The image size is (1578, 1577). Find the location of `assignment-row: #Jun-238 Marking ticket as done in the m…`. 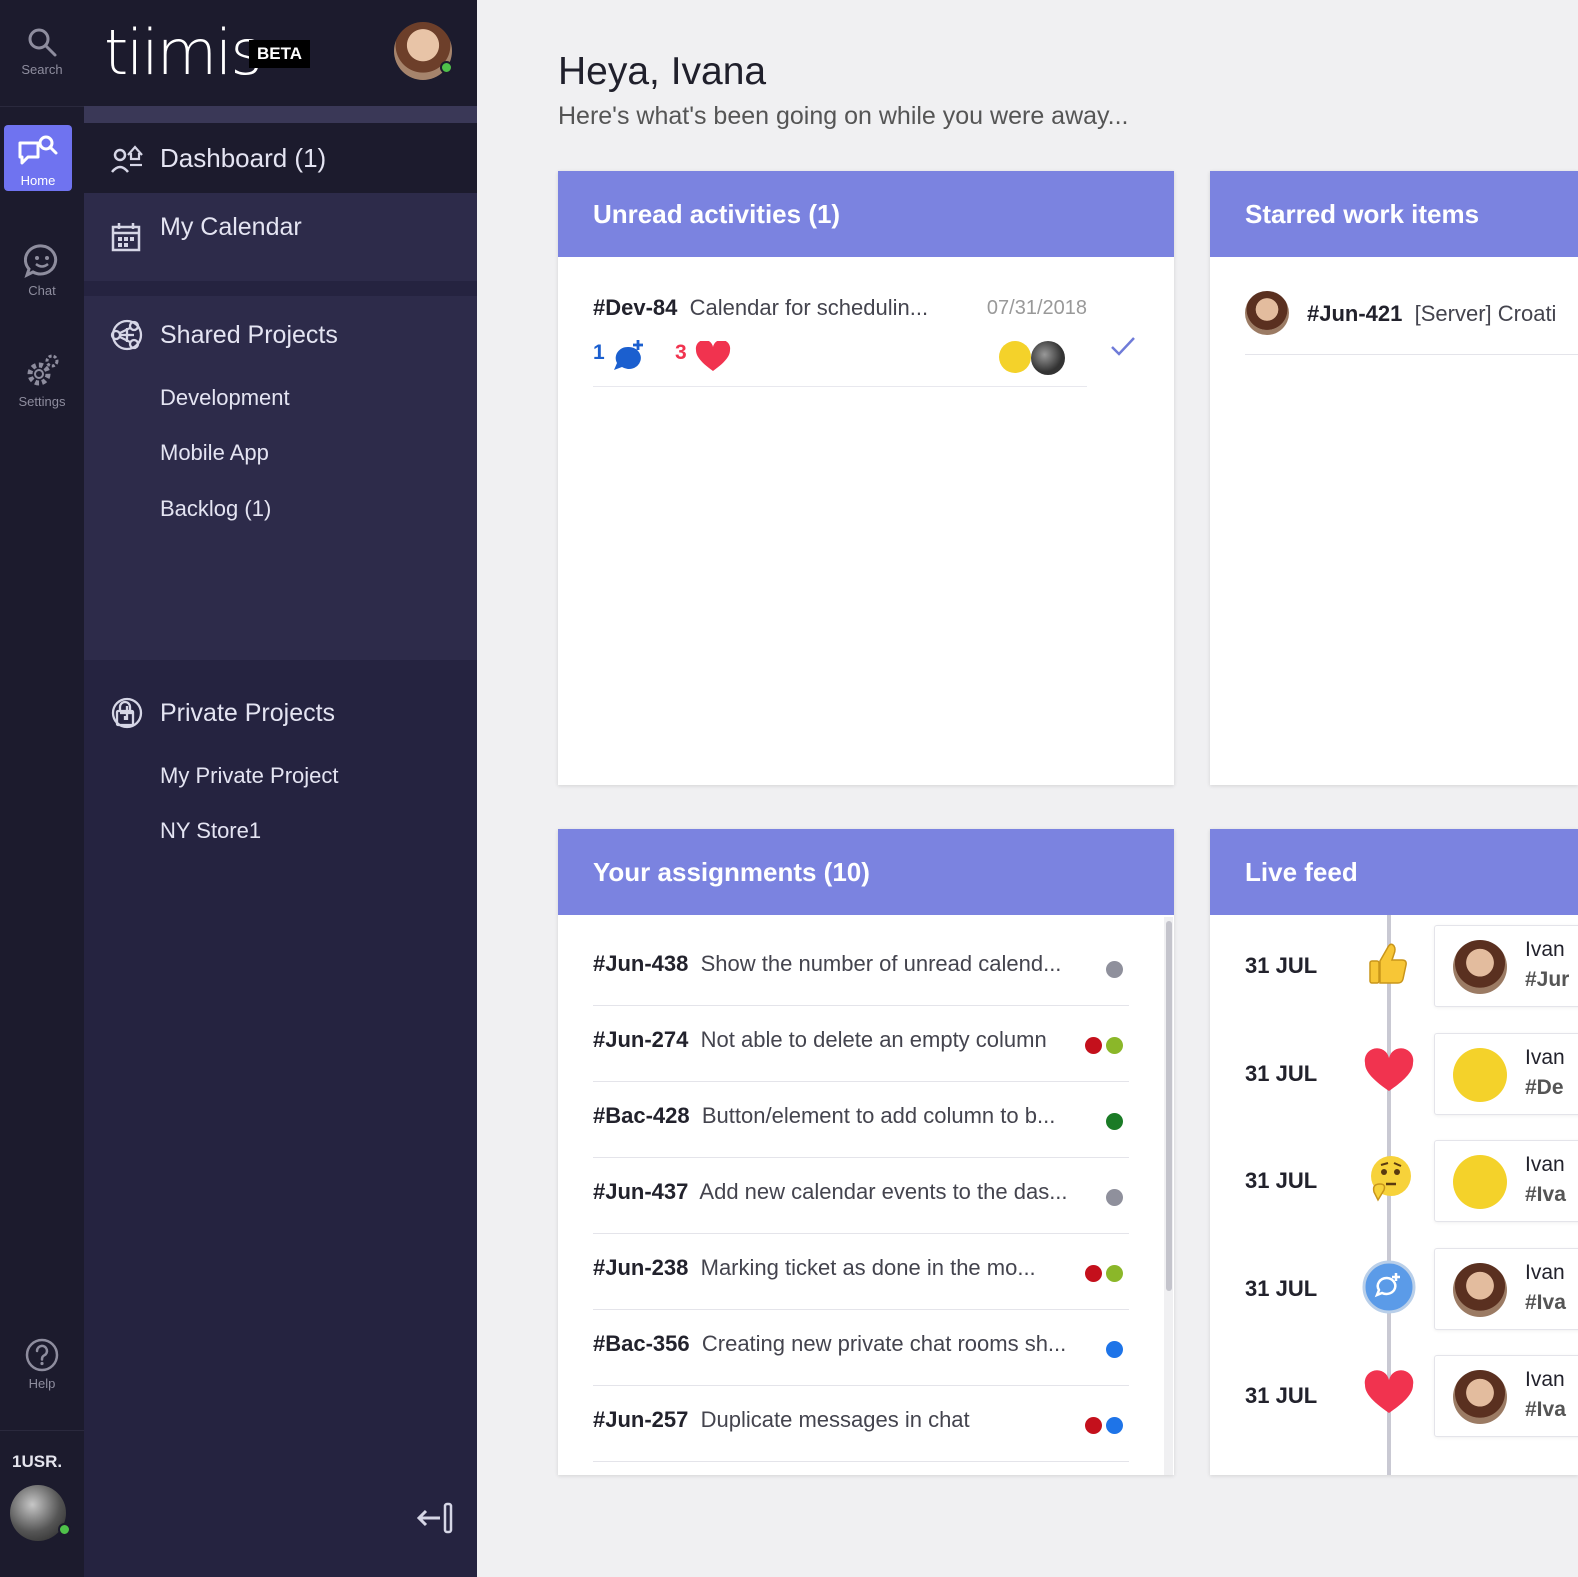

assignment-row: #Jun-238 Marking ticket as done in the m… is located at coordinates (861, 1271).